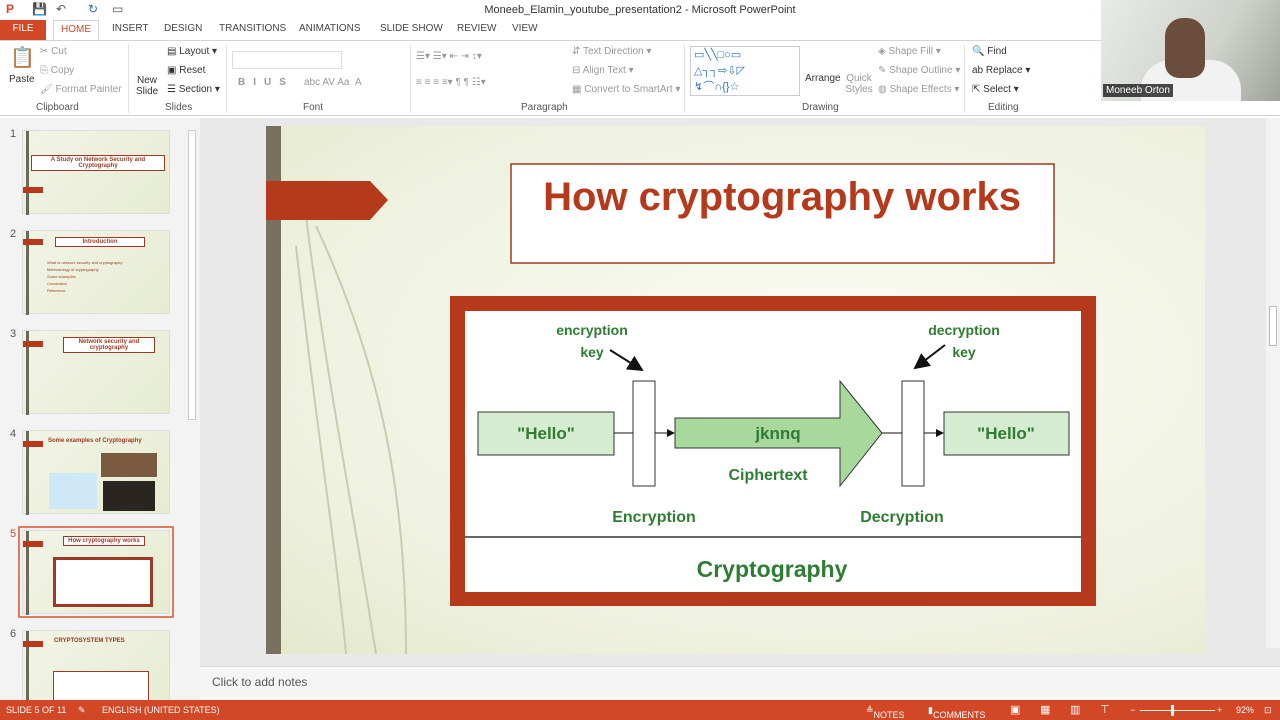 The image size is (1280, 720). I want to click on shapes-gallery: ▭╲╲□○▭ △┐┐⇨⇩◸ ↯⌒∩{}☆, so click(745, 71).